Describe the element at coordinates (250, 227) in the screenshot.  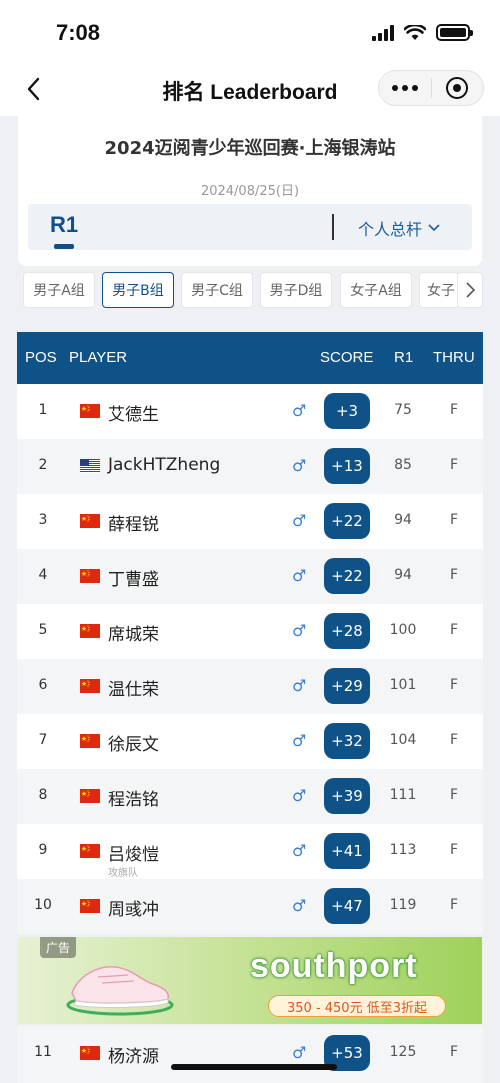
I see `round-selector-bar: R1 个人总杆` at that location.